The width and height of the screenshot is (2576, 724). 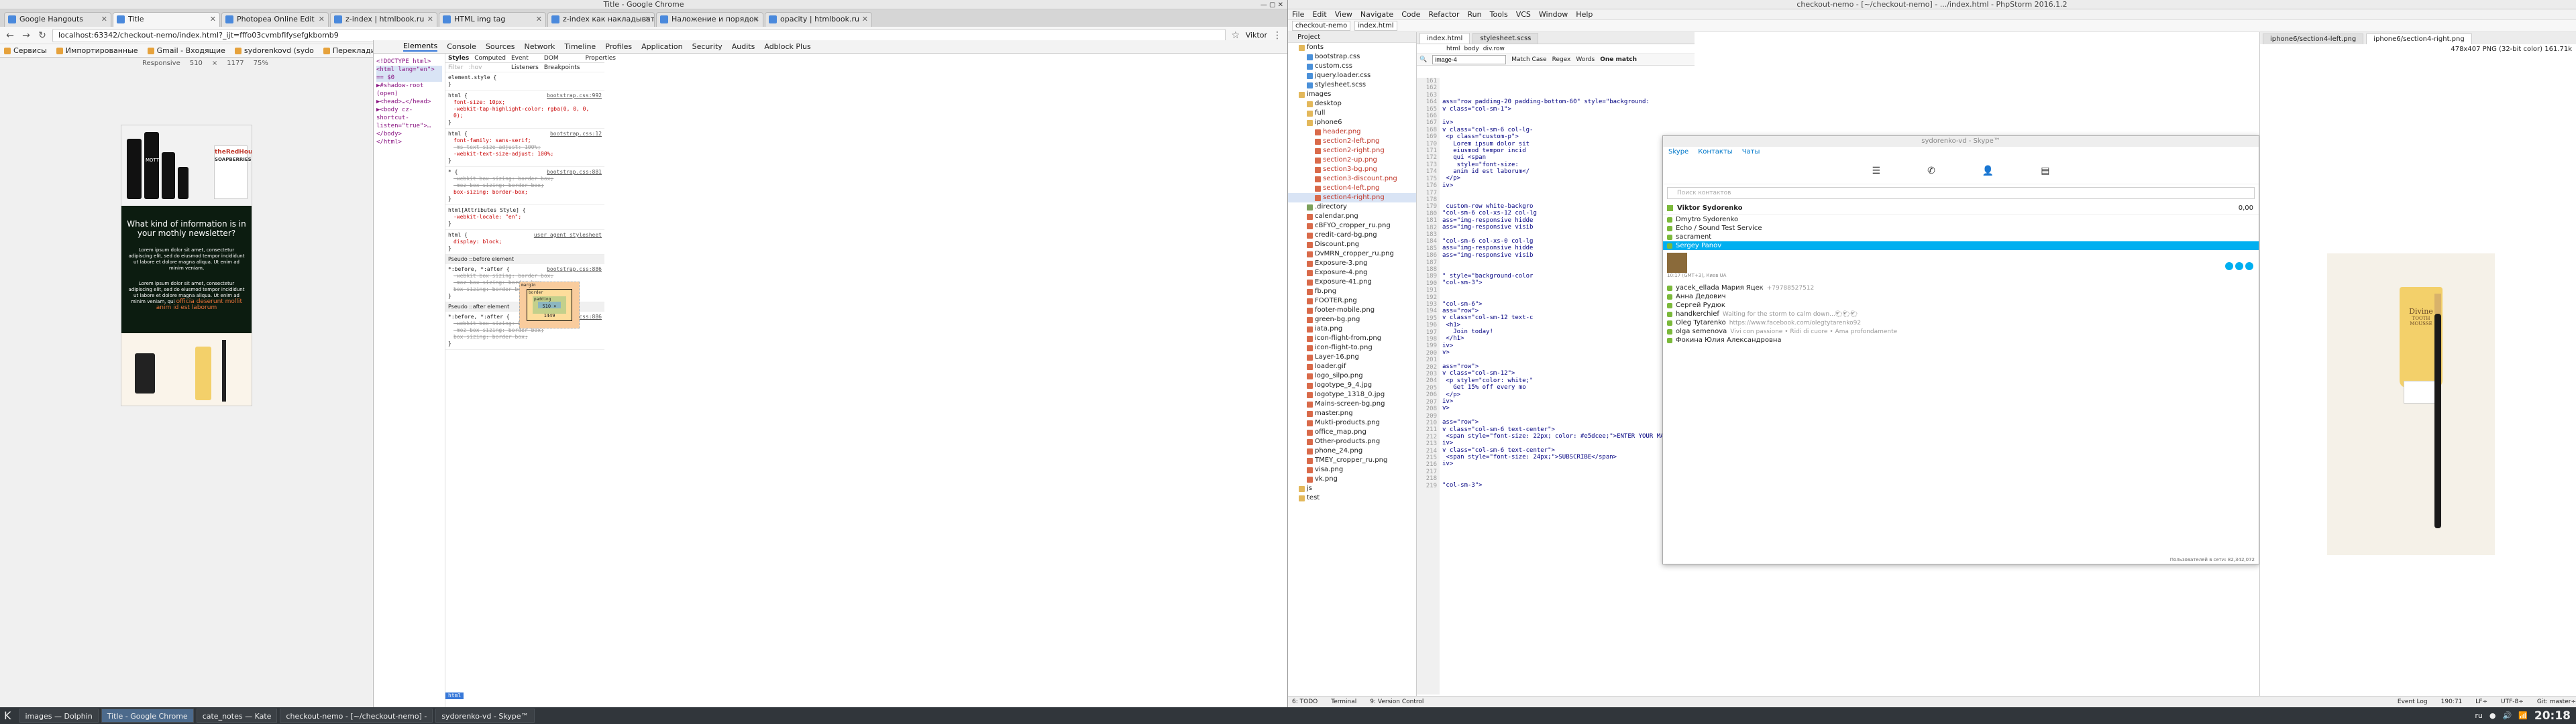 What do you see at coordinates (10, 35) in the screenshot?
I see `back-icon: ←` at bounding box center [10, 35].